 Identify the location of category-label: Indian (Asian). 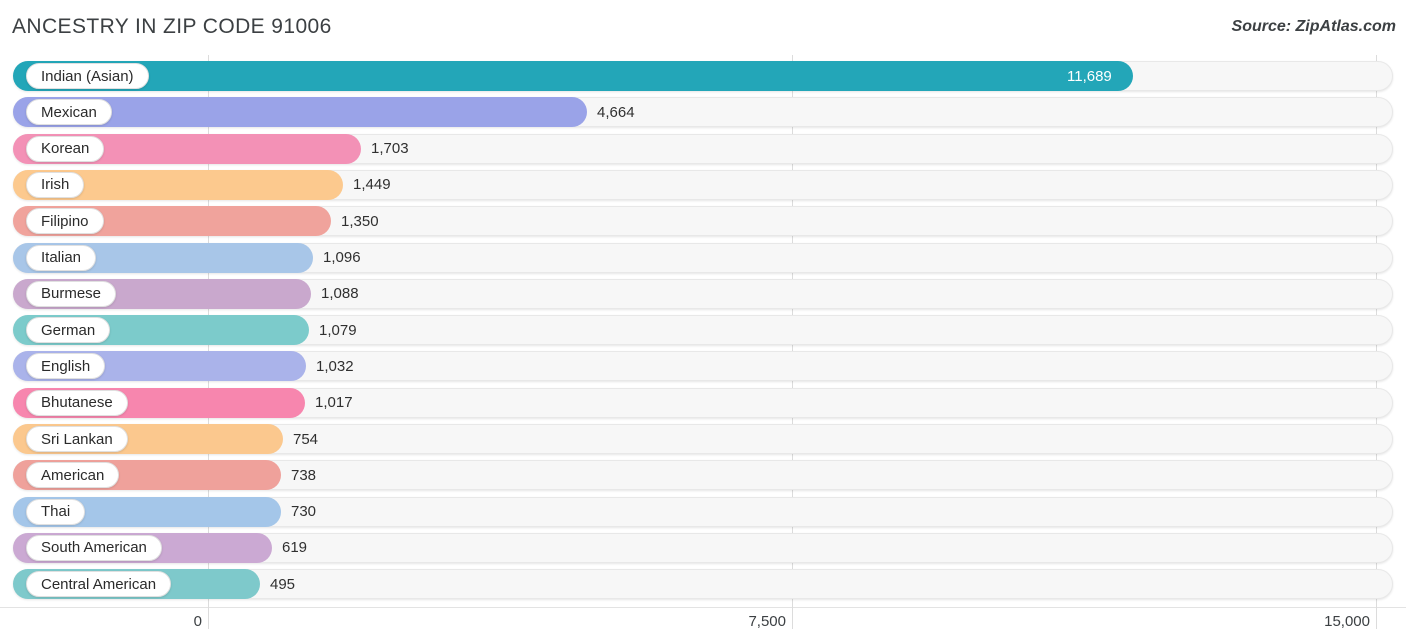
(87, 76).